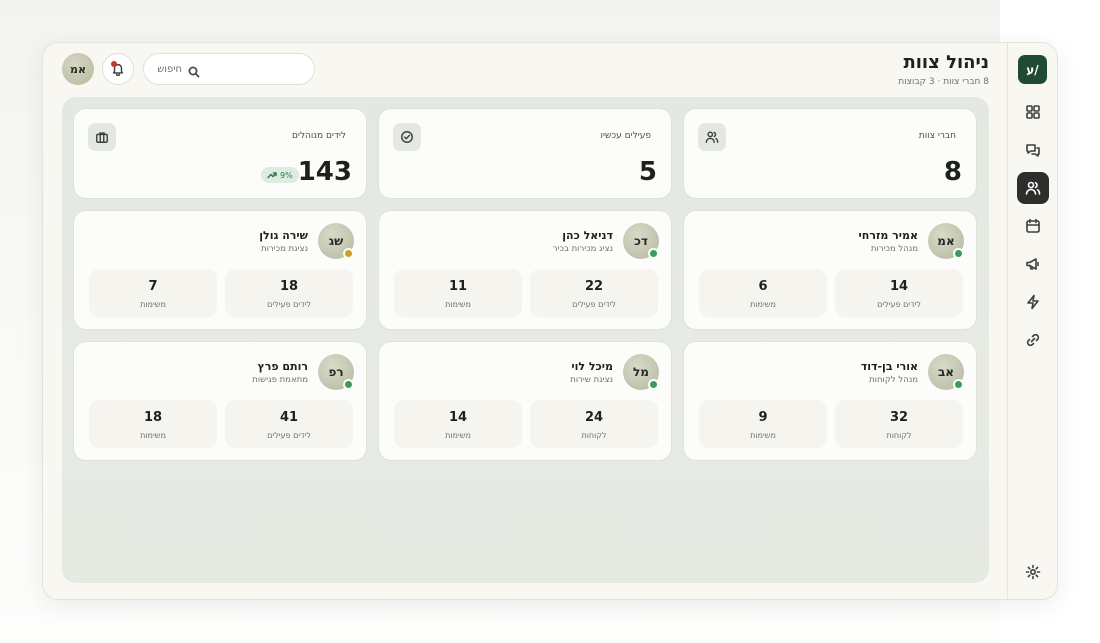  I want to click on sidebar-item-team, so click(1033, 188).